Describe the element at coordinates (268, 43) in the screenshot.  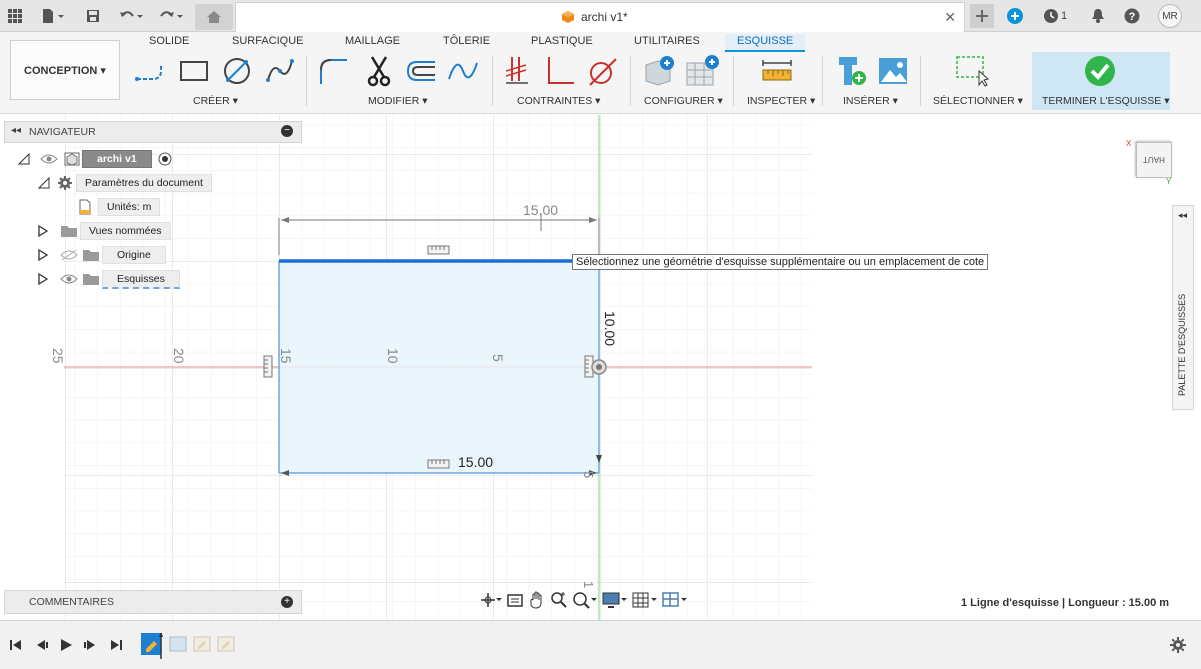
I see `tab-surface: SURFACIQUE` at that location.